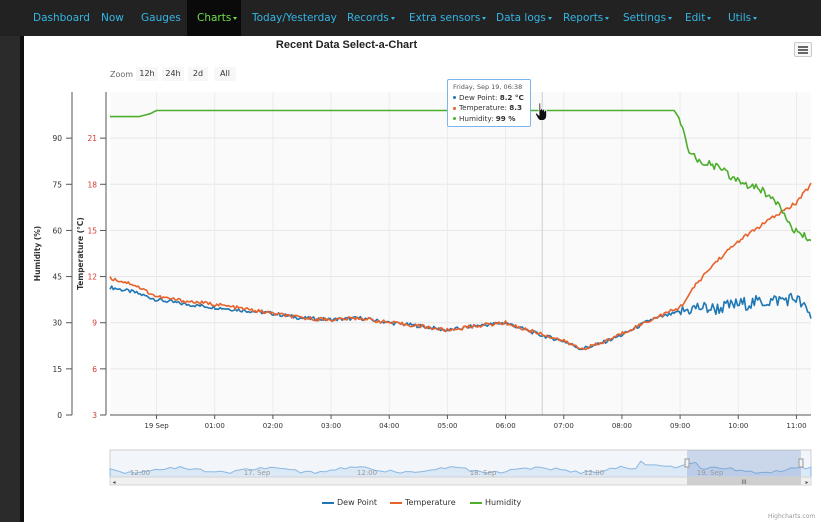  I want to click on navigator-label: 18. Sep, so click(483, 473).